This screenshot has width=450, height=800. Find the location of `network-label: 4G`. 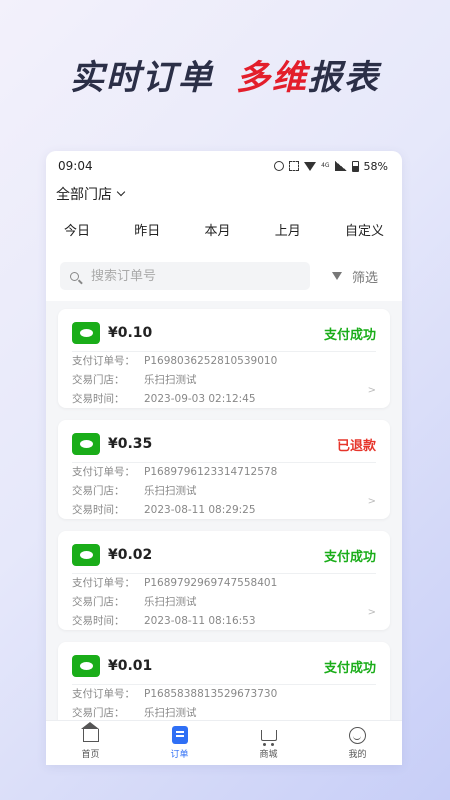

network-label: 4G is located at coordinates (325, 165).